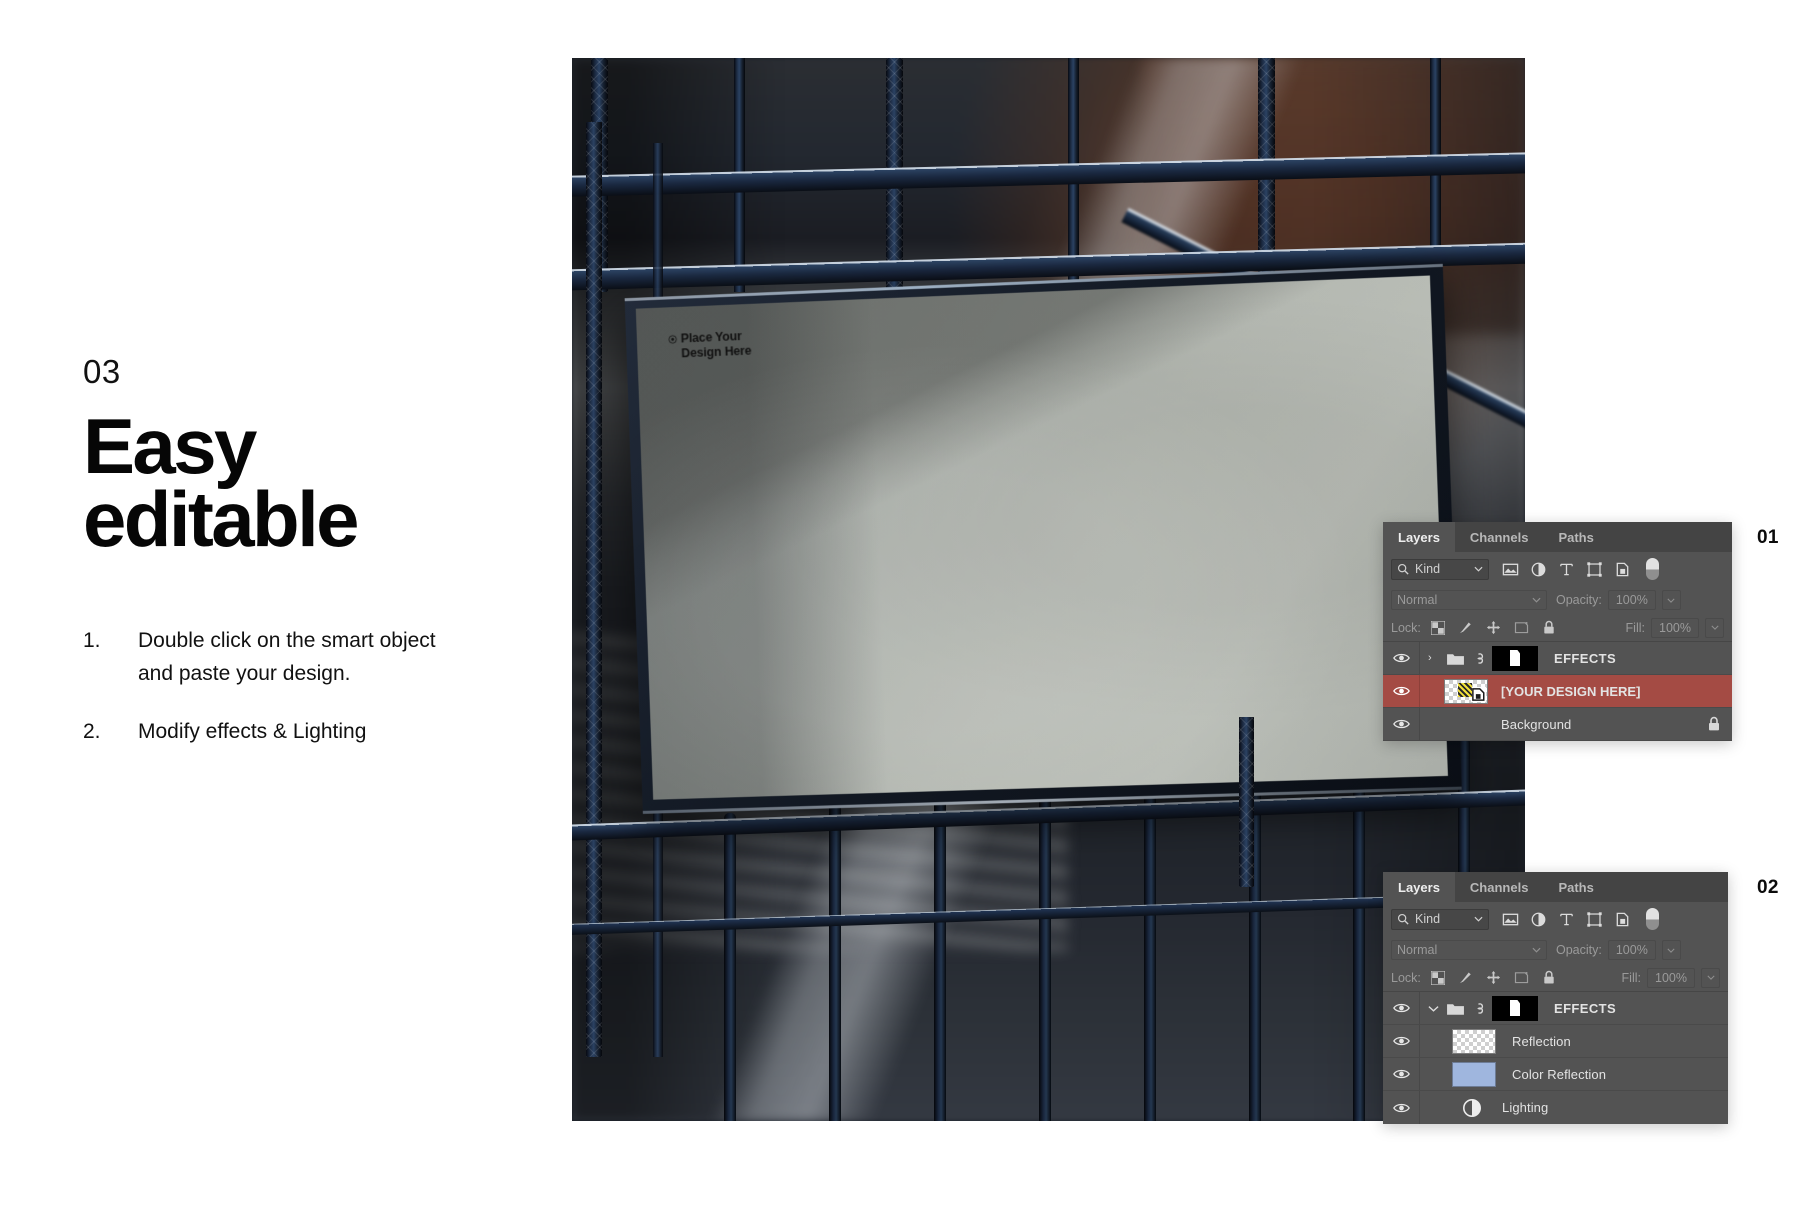 The height and width of the screenshot is (1214, 1820). I want to click on layer-name: Color Reflection, so click(1559, 1074).